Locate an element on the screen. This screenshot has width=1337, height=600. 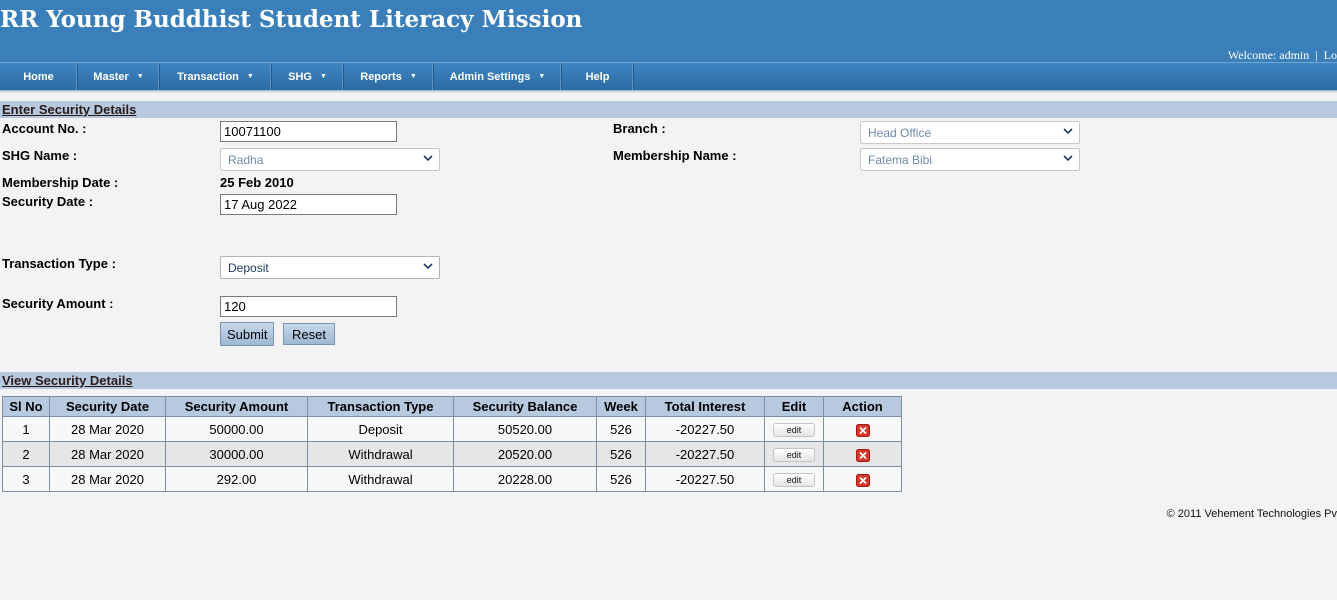
col-sl-no: Sl No is located at coordinates (26, 406).